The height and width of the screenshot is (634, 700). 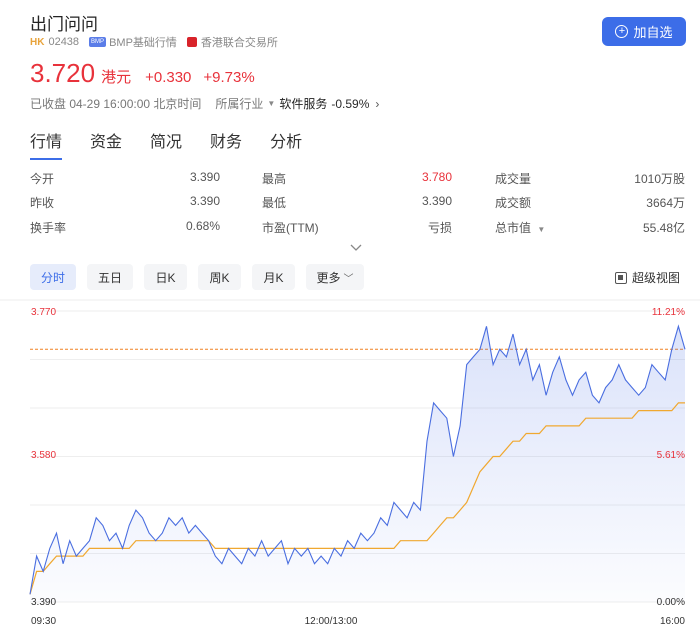 I want to click on last-price: 3.720, so click(x=63, y=73).